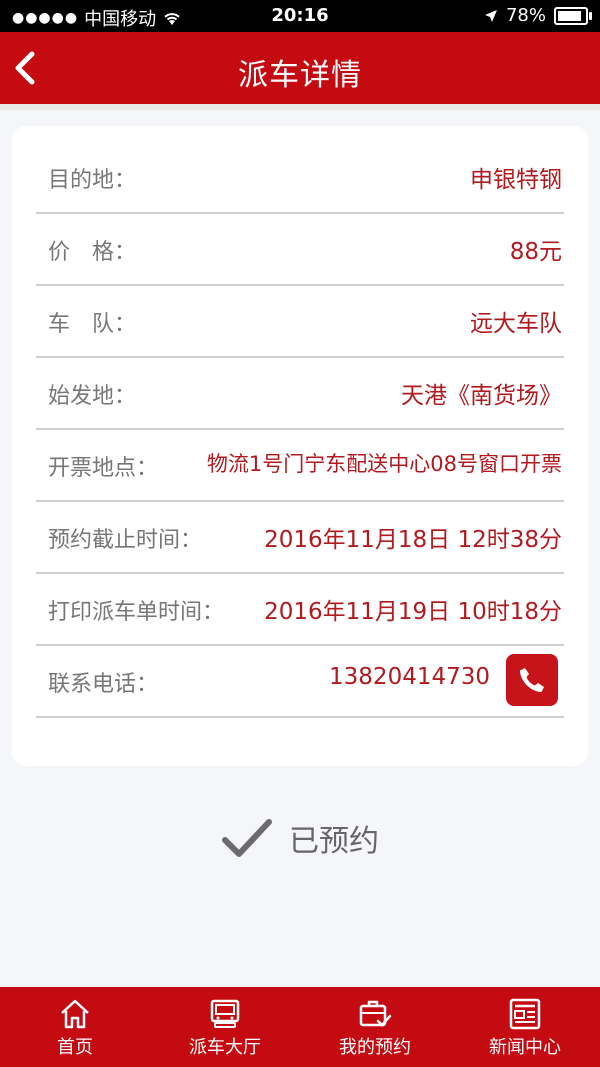 The image size is (600, 1067). What do you see at coordinates (481, 396) in the screenshot?
I see `detail-value: 天港《南货场》` at bounding box center [481, 396].